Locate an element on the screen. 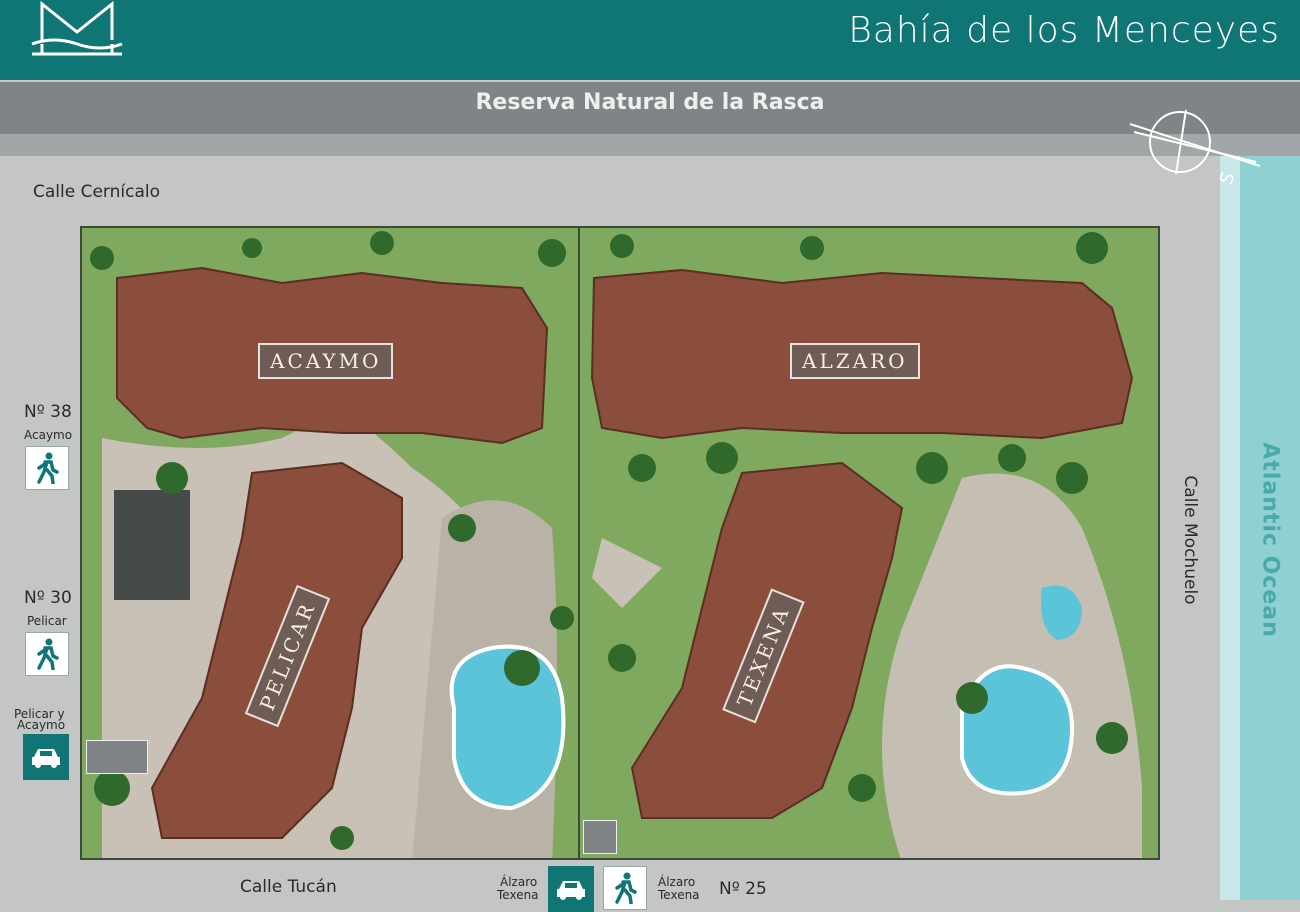 Image resolution: width=1300 pixels, height=912 pixels. entrance-pelicar-name: Pelicar is located at coordinates (47, 621).